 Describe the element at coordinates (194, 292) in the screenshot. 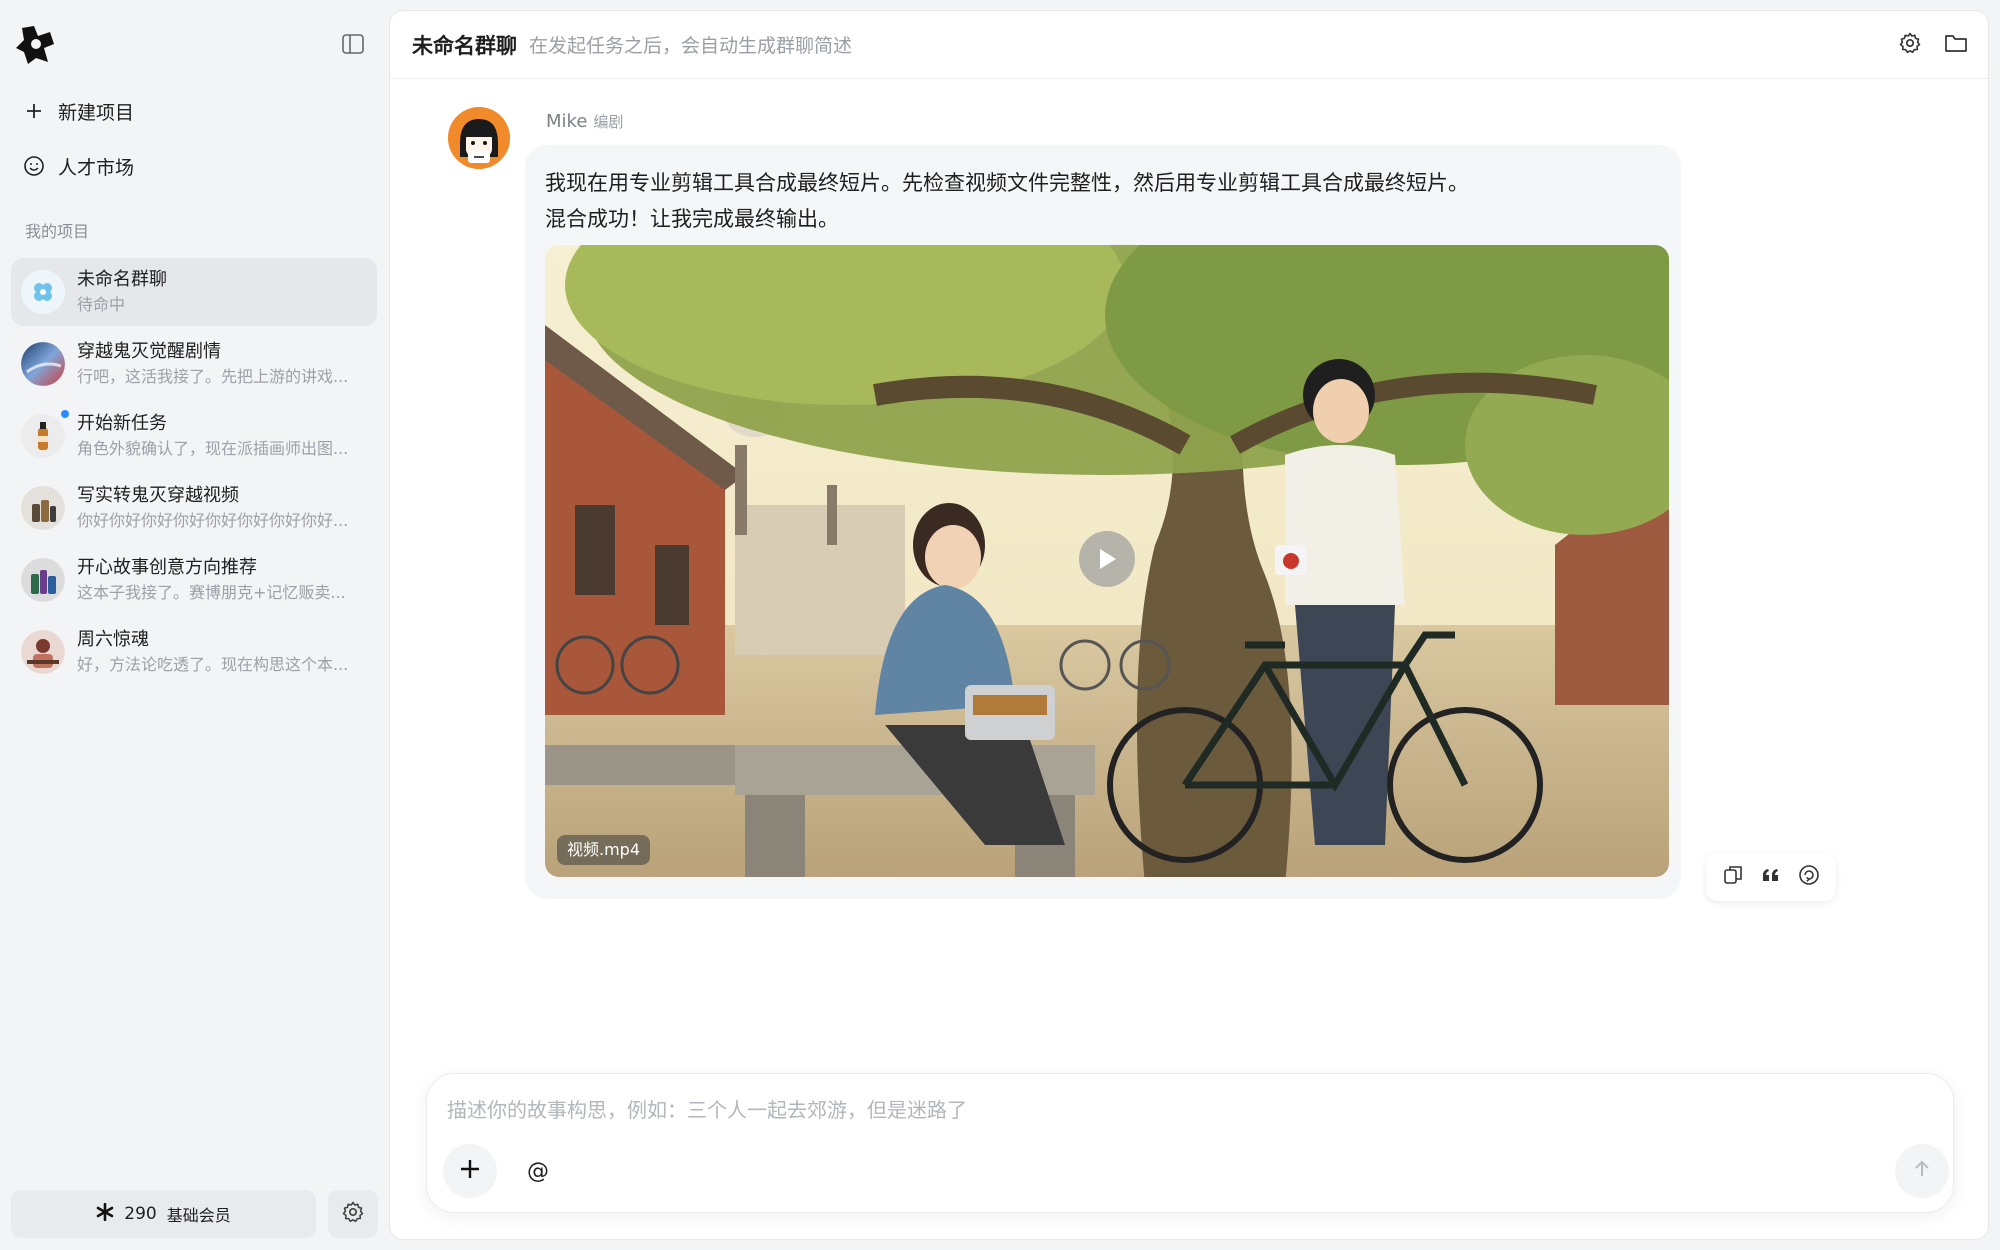

I see `project-item: 未命名群聊 待命中` at that location.